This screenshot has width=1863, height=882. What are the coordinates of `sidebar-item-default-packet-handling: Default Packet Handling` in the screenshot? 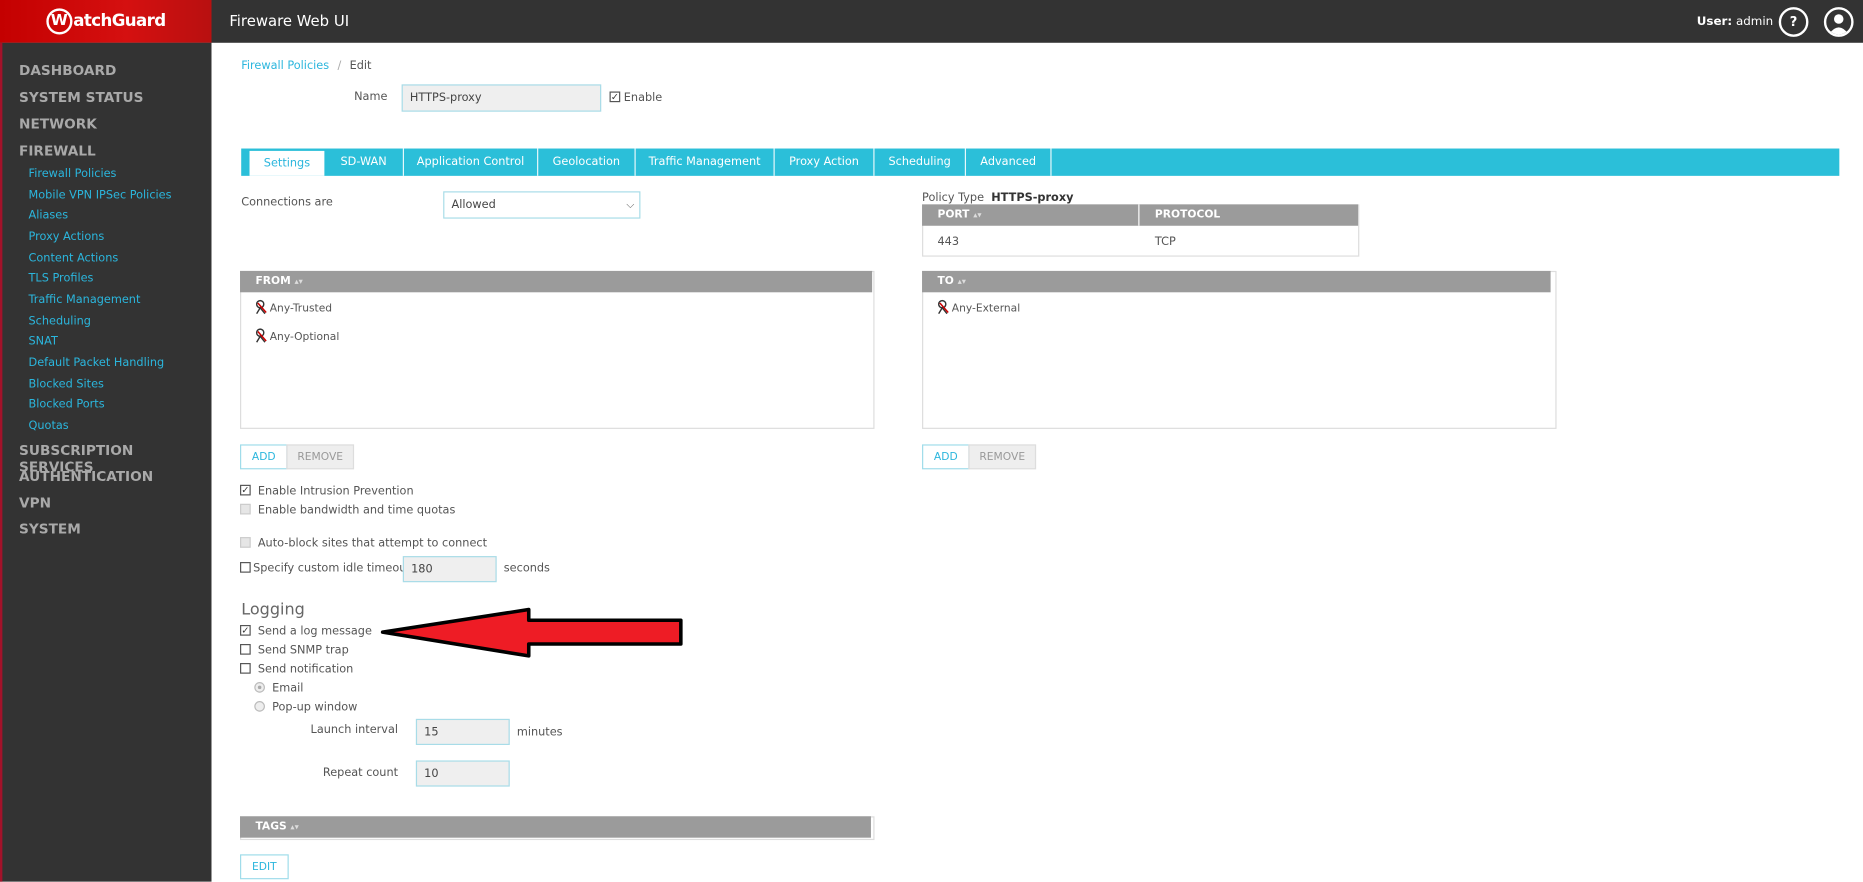 It's located at (97, 362).